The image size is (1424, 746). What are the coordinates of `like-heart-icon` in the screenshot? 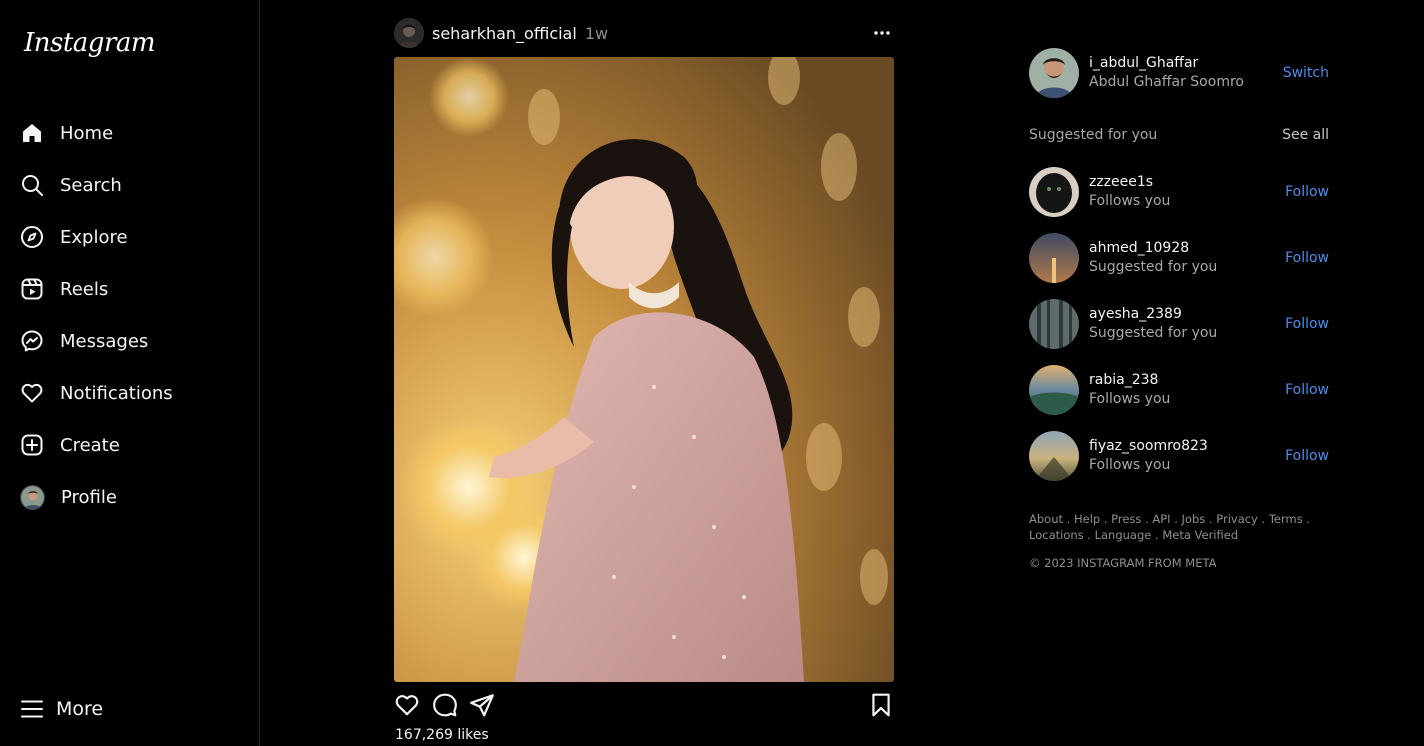 It's located at (407, 705).